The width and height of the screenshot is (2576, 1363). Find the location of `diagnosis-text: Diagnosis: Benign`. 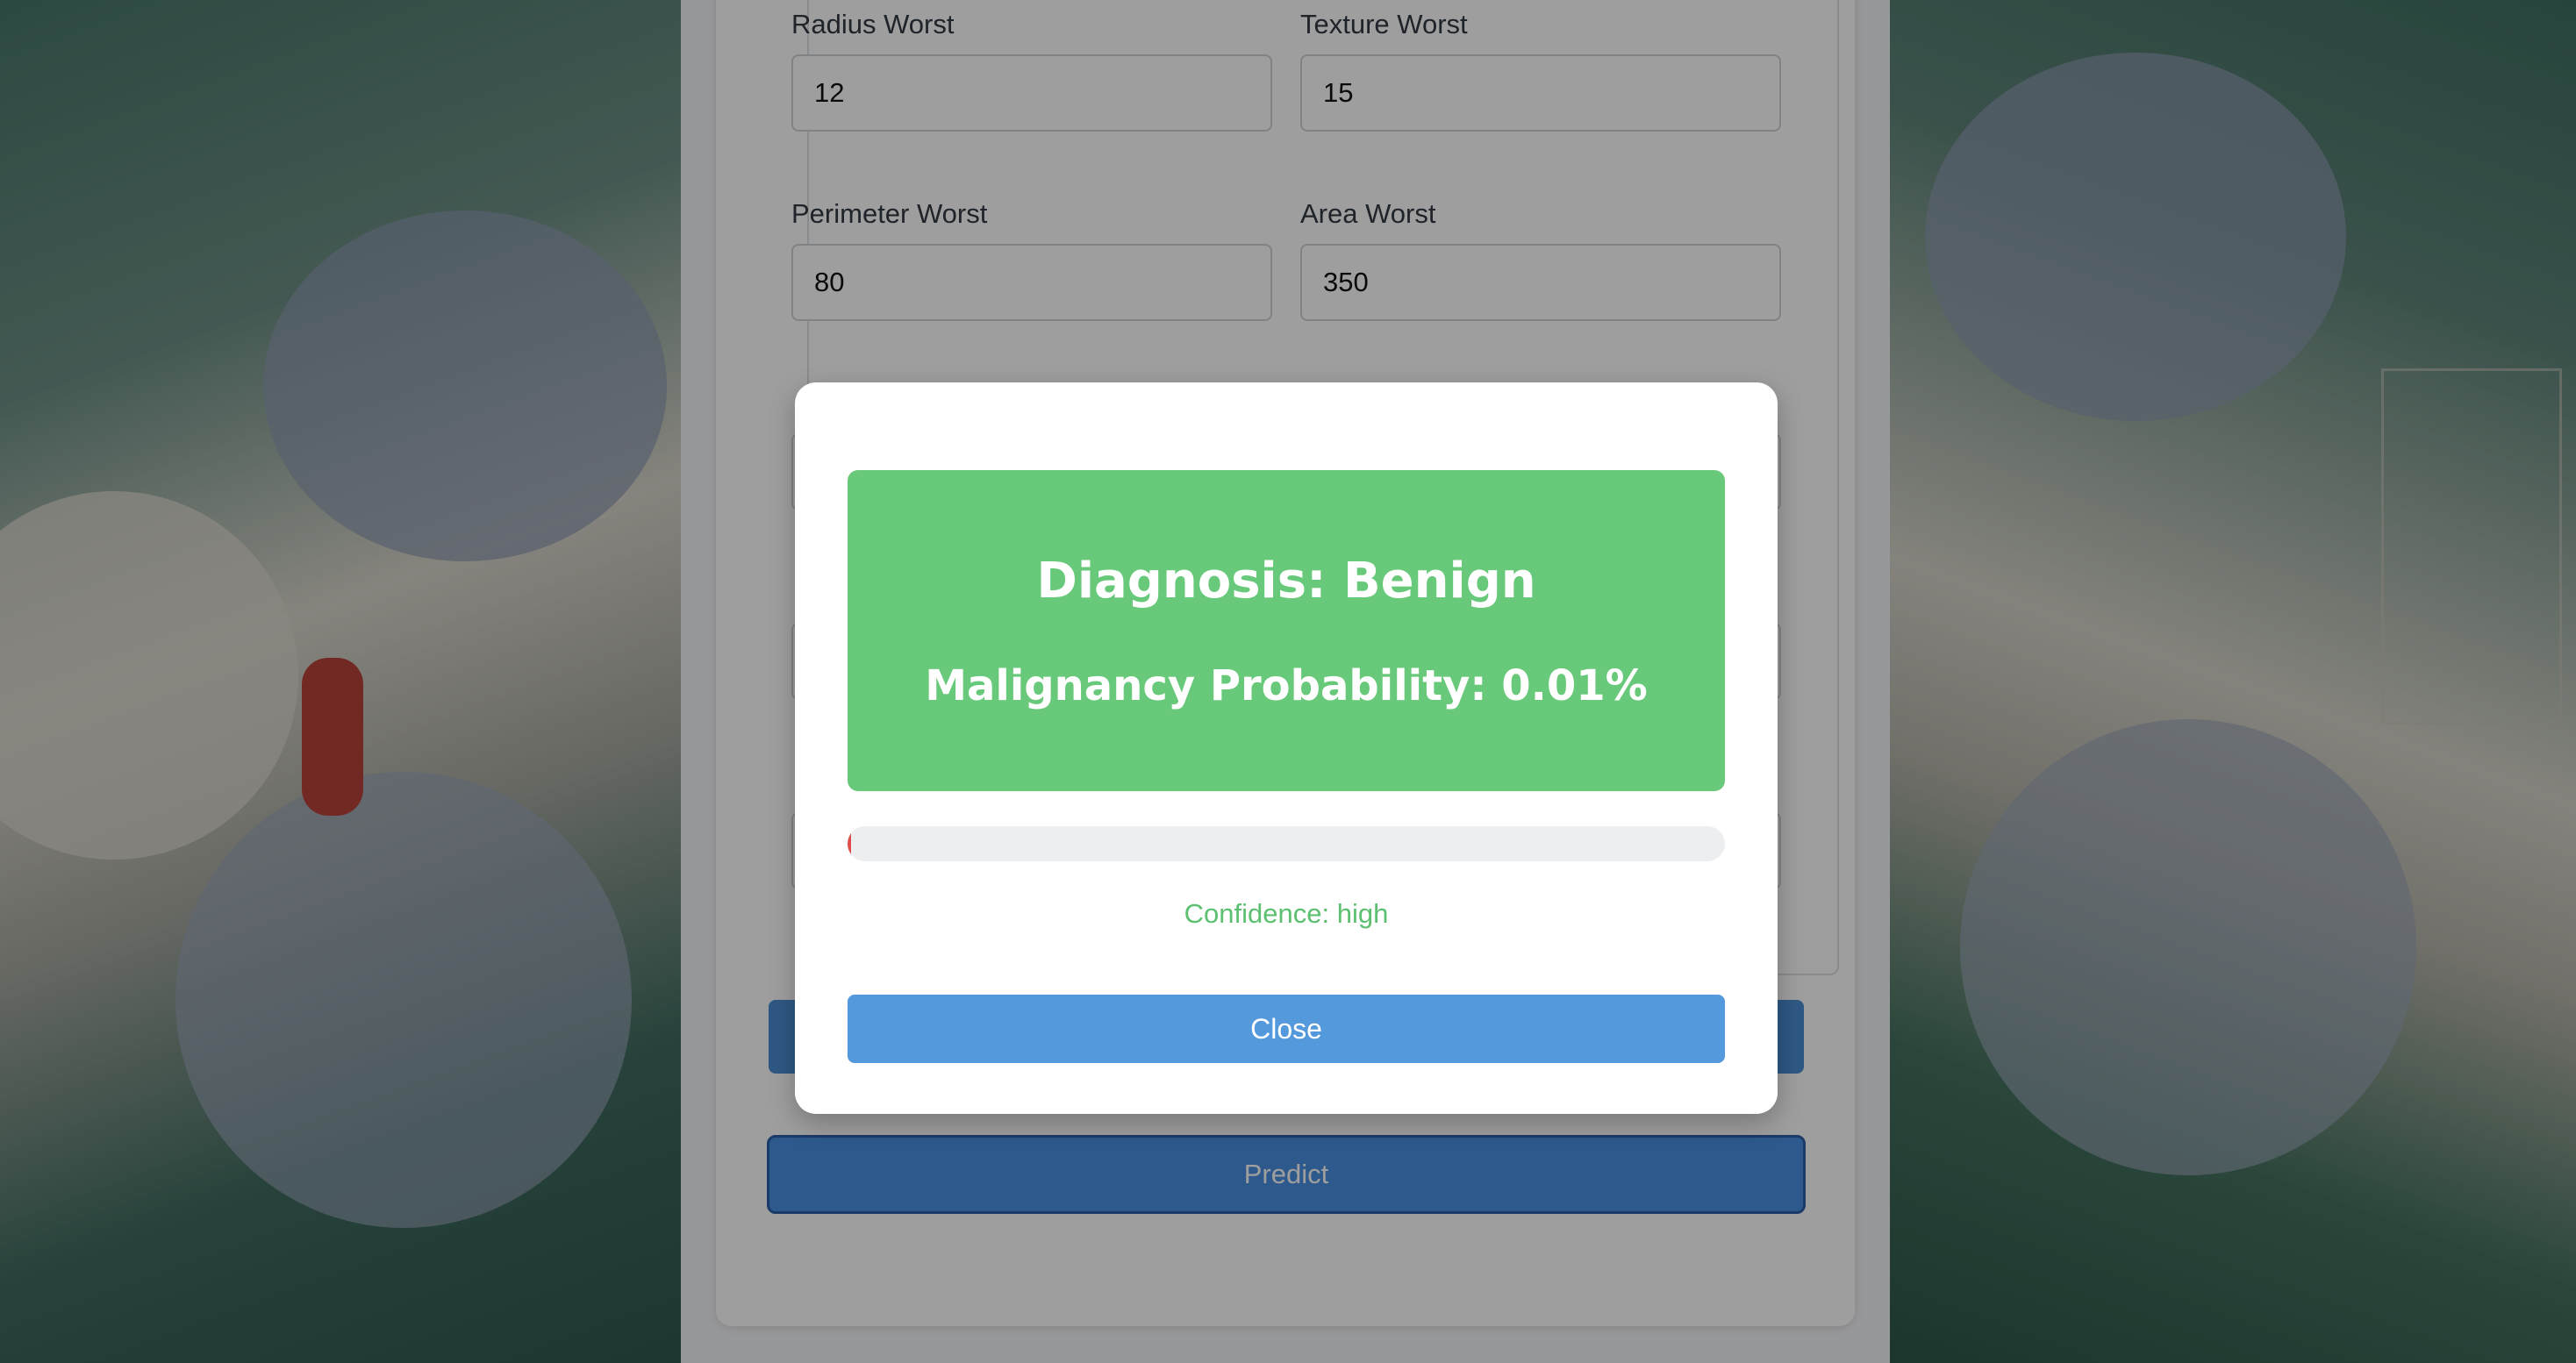

diagnosis-text: Diagnosis: Benign is located at coordinates (1286, 581).